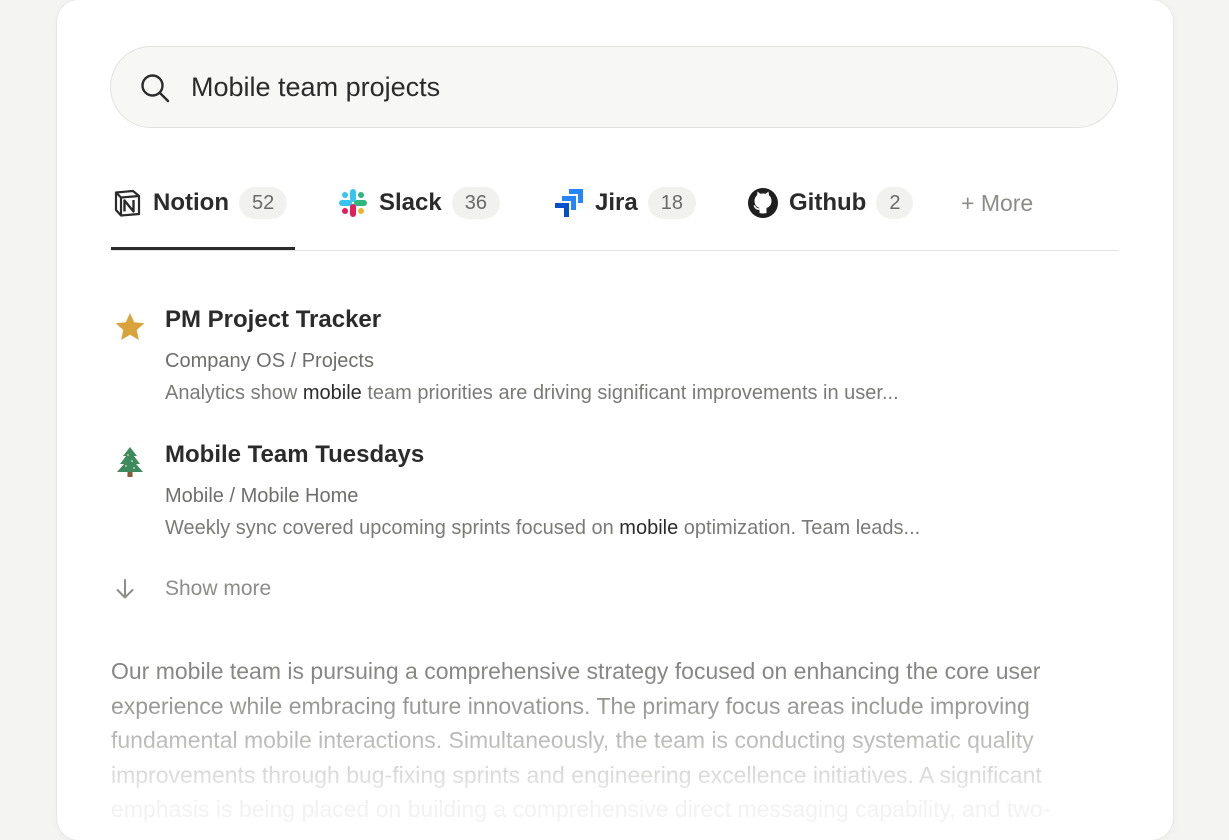 This screenshot has width=1229, height=840. Describe the element at coordinates (569, 203) in the screenshot. I see `jira-icon` at that location.